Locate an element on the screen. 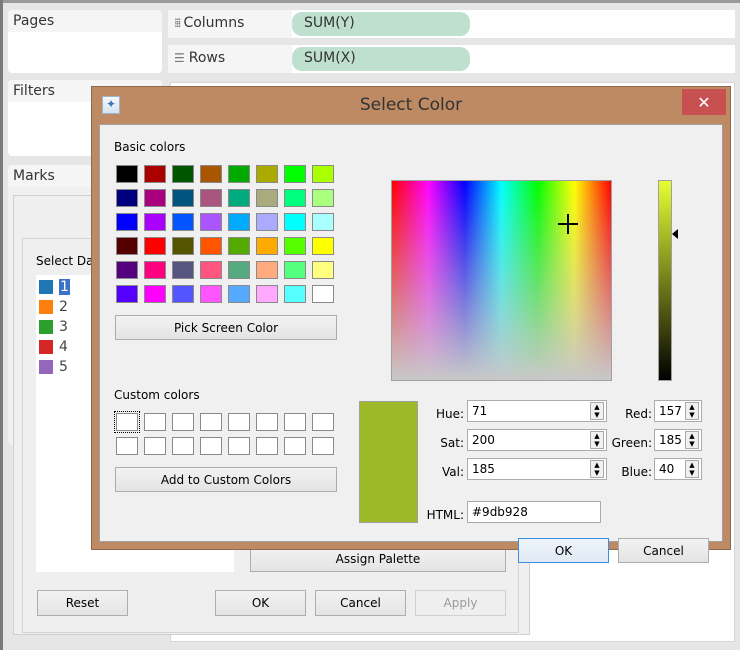 Image resolution: width=740 pixels, height=650 pixels. pages-card: Pages is located at coordinates (85, 41).